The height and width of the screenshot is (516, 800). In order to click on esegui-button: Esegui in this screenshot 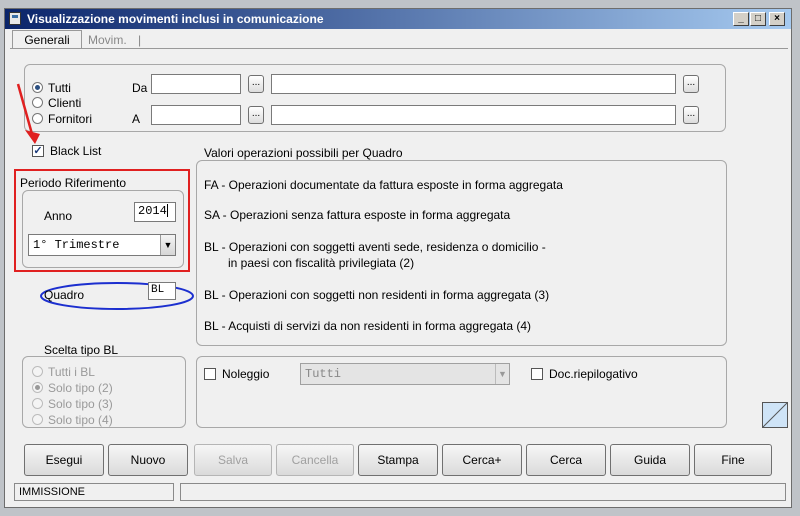, I will do `click(64, 460)`.